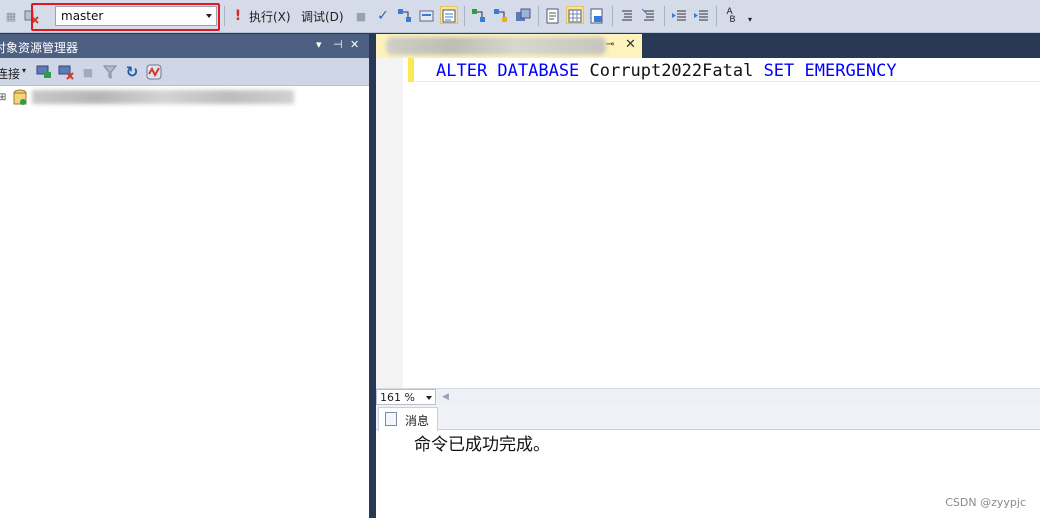 This screenshot has height=518, width=1040. I want to click on results-to-grid-icon, so click(575, 16).